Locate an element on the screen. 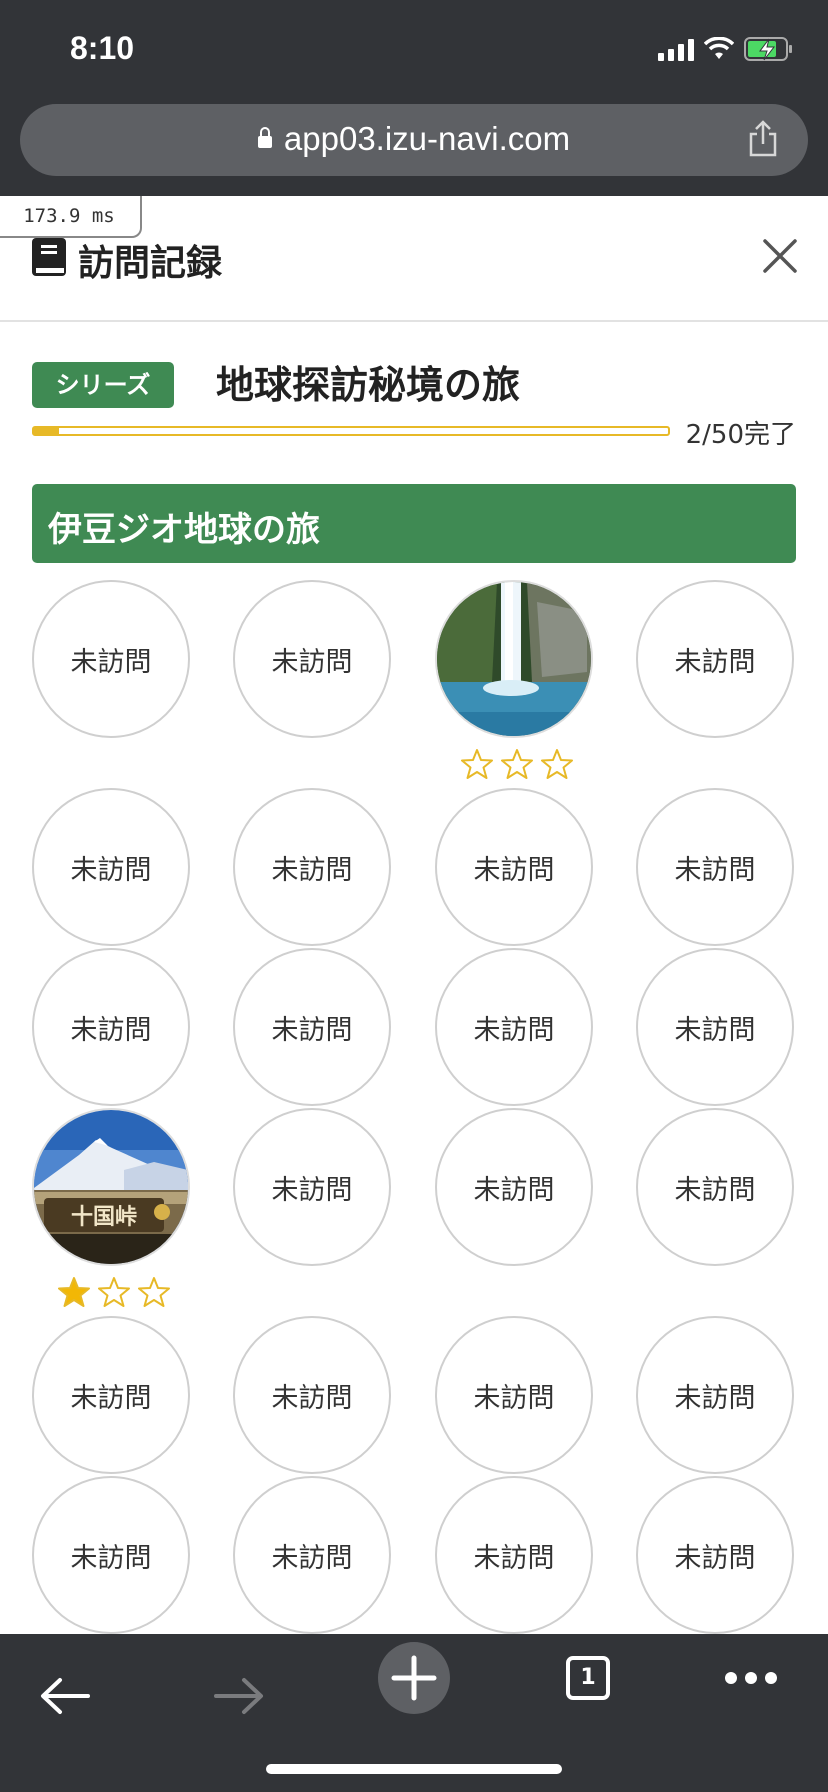 Image resolution: width=828 pixels, height=1792 pixels. progress-fill is located at coordinates (47, 431).